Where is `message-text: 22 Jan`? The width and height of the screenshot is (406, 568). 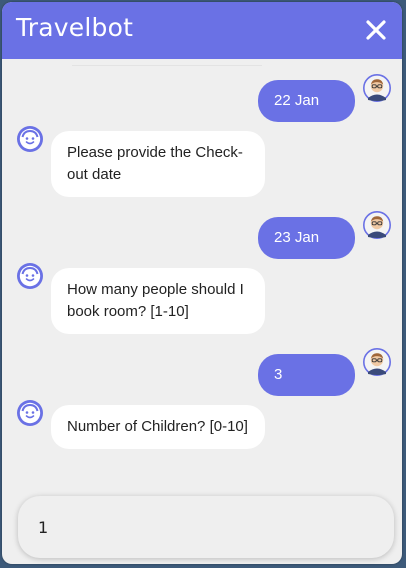 message-text: 22 Jan is located at coordinates (297, 100).